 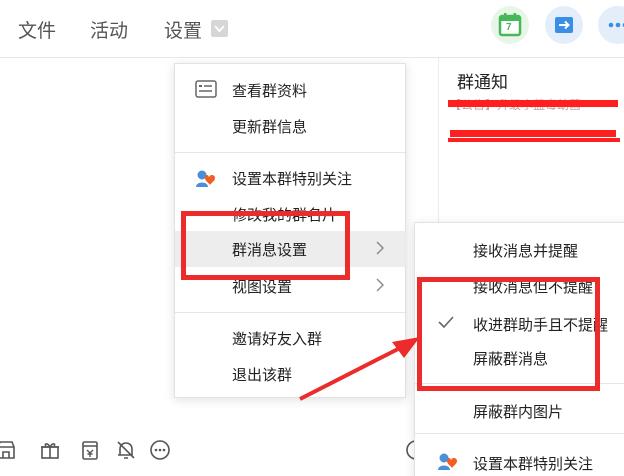 I want to click on chevron-down-icon, so click(x=219, y=28).